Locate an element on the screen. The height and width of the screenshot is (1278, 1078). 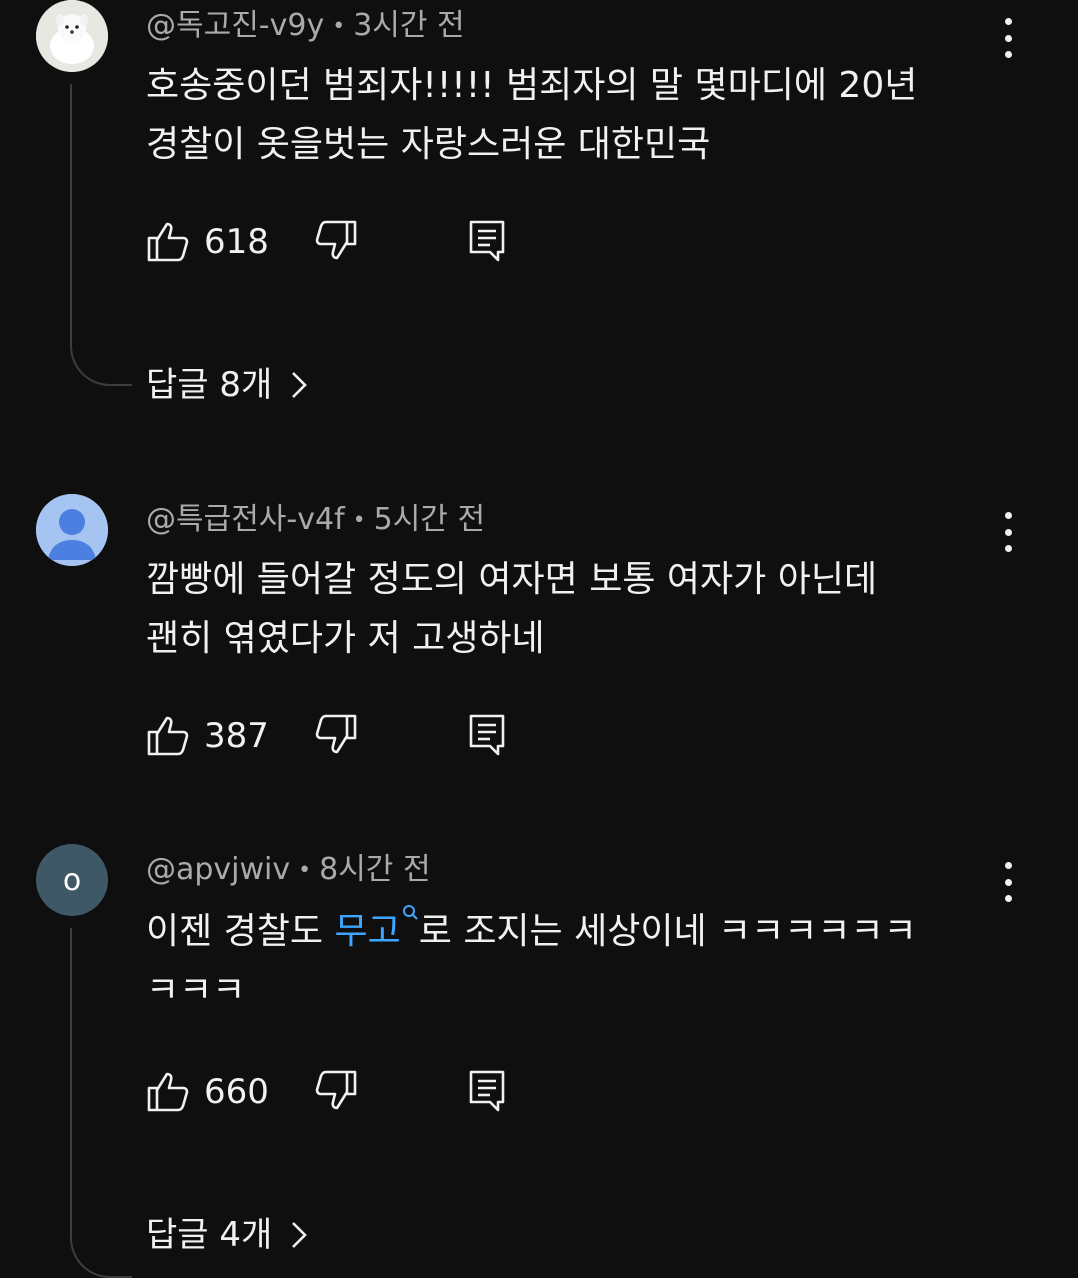
timestamp: 8시간 전 is located at coordinates (375, 869).